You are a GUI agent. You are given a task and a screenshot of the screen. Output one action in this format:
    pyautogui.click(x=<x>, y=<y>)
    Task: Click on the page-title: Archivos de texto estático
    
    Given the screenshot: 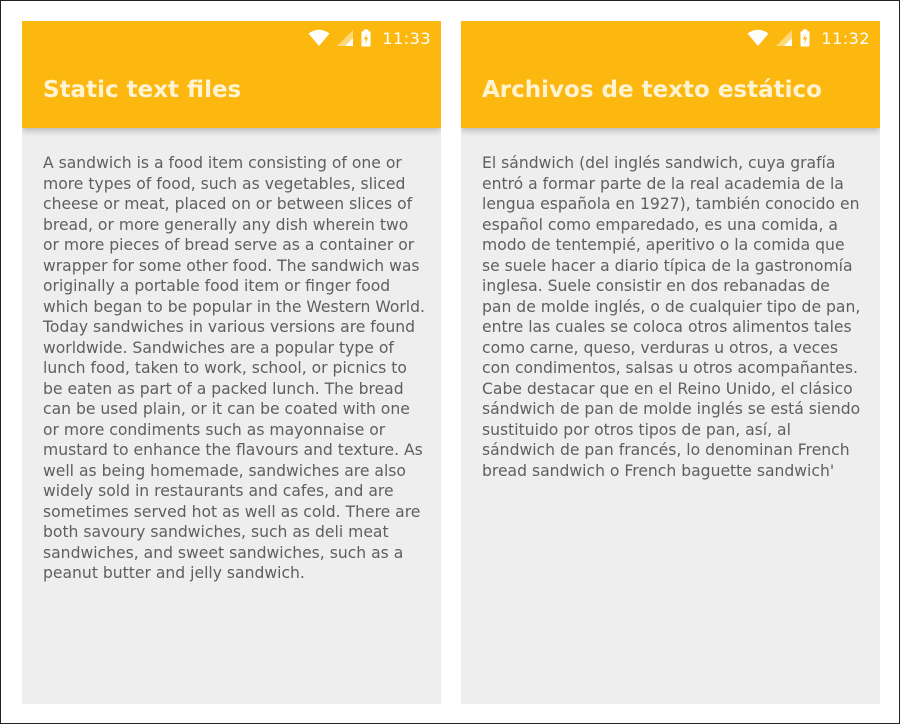 What is the action you would take?
    pyautogui.click(x=652, y=90)
    